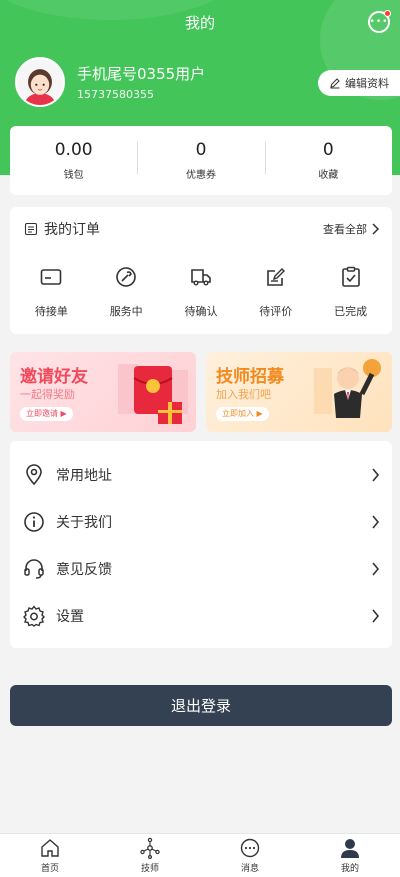 This screenshot has width=400, height=877. Describe the element at coordinates (243, 394) in the screenshot. I see `banner-subtitle: 加入我们吧` at that location.